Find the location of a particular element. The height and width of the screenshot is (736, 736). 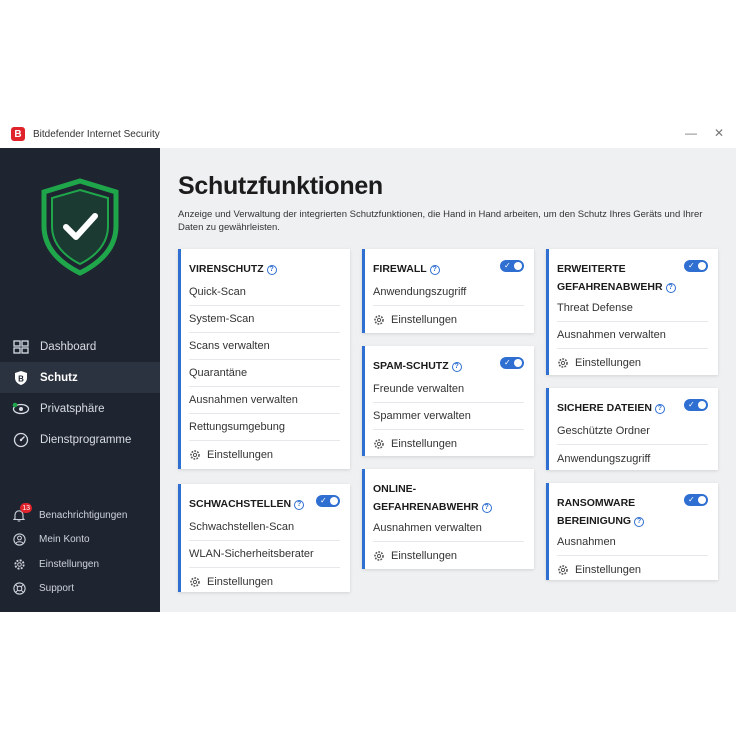

protection-shield-icon is located at coordinates (80, 227).